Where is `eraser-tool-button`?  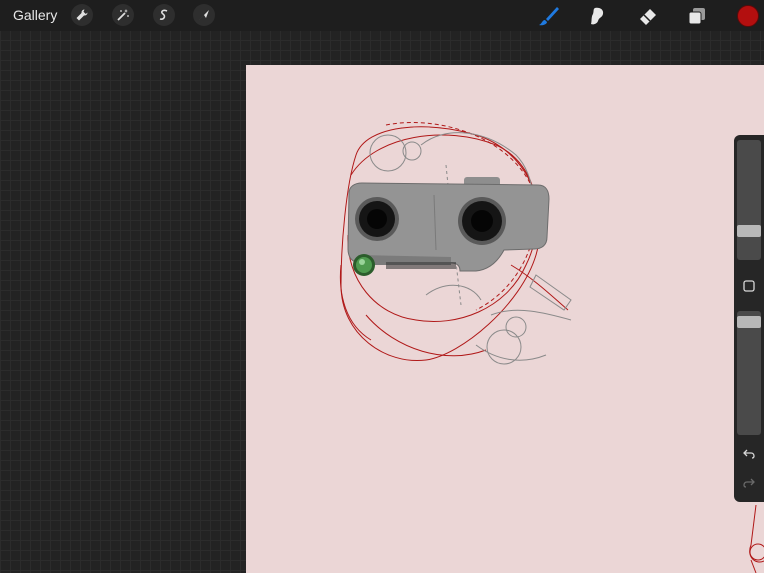
eraser-tool-button is located at coordinates (648, 16).